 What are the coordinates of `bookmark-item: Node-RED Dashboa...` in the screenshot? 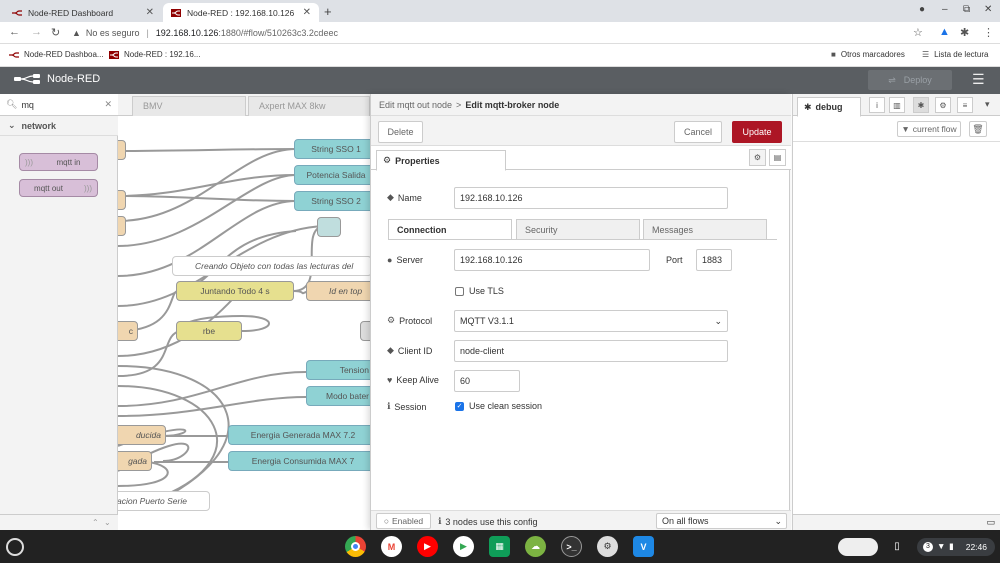 It's located at (56, 54).